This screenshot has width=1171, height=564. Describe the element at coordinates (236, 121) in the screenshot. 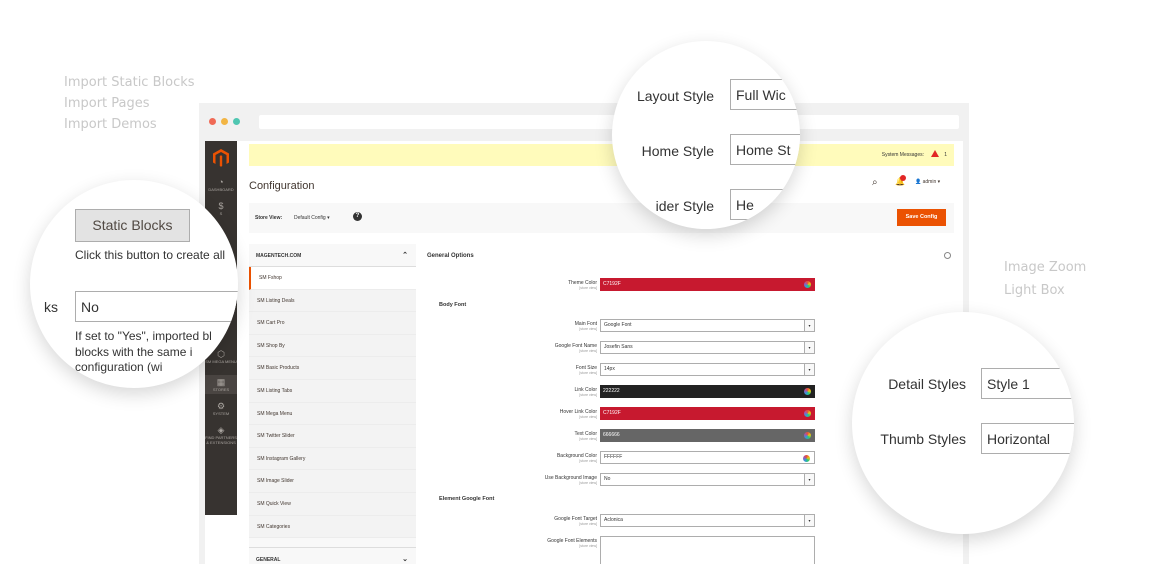

I see `maximize-dot` at that location.